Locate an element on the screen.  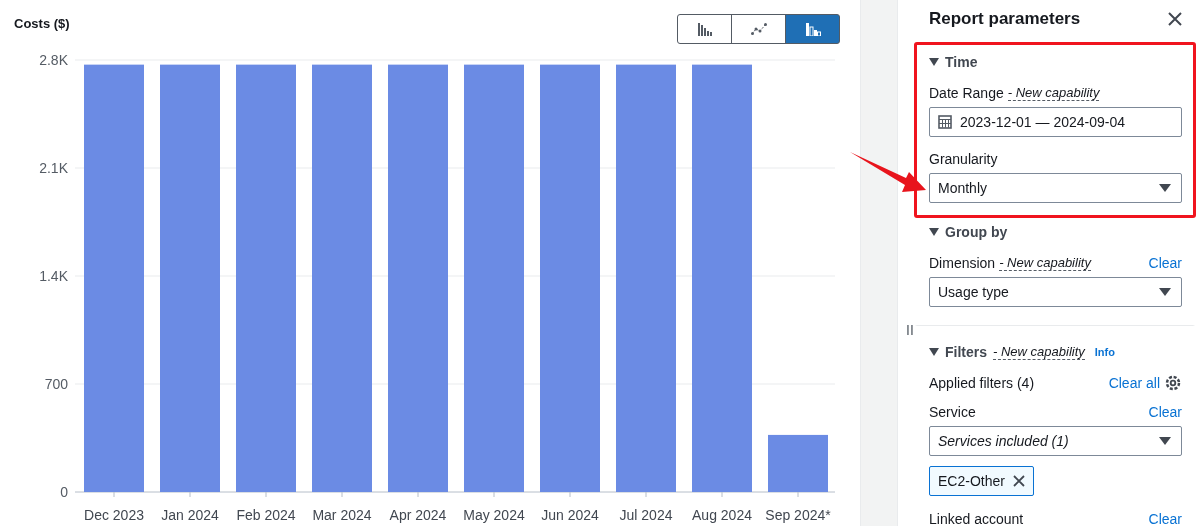
line-chart-icon is located at coordinates (758, 29).